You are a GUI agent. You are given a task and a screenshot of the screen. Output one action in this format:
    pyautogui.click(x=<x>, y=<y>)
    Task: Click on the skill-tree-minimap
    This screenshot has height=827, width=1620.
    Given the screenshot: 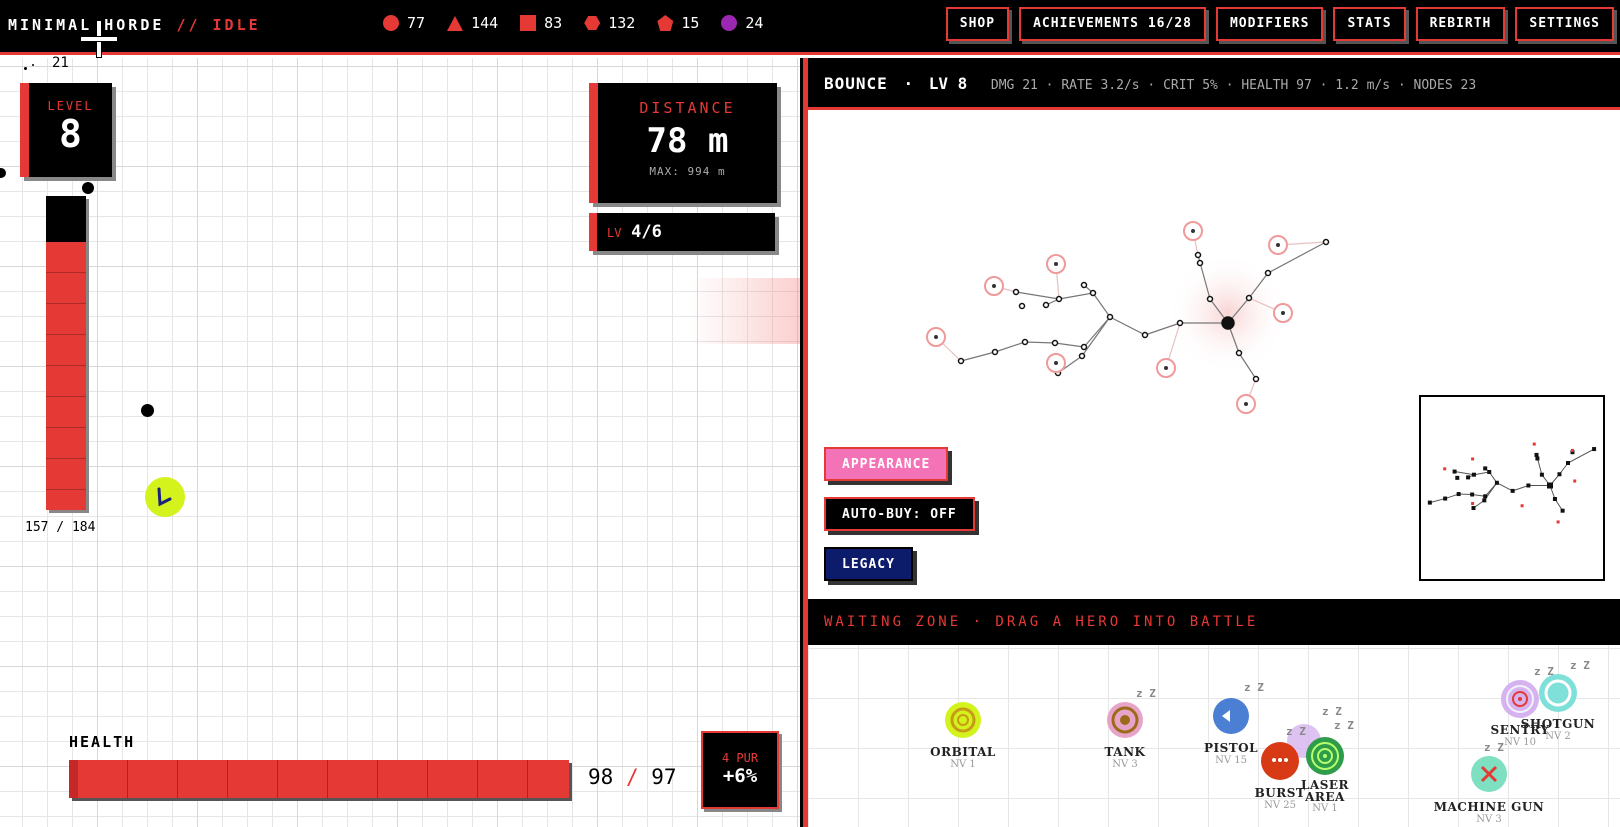 What is the action you would take?
    pyautogui.click(x=1511, y=488)
    